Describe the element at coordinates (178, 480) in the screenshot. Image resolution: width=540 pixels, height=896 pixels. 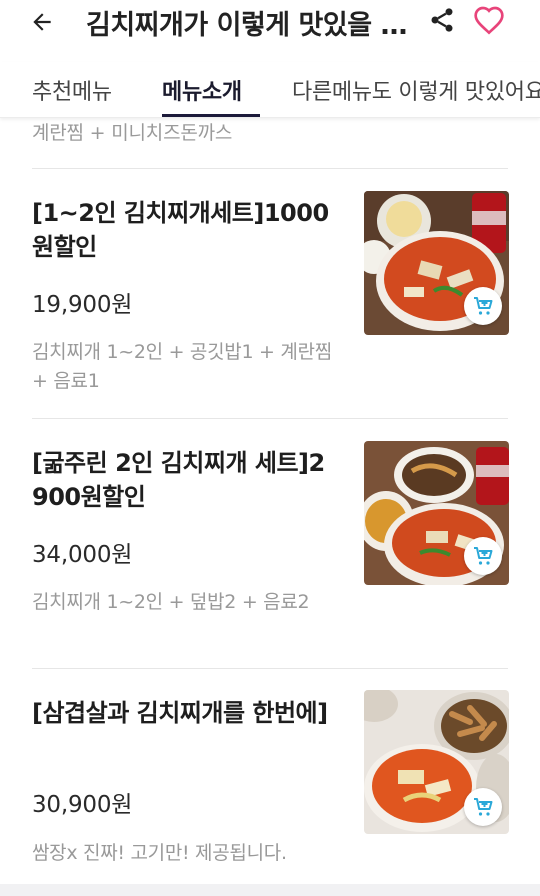
I see `menu-item-name: [굶주린 2인 김치찌개 세트]2900원할인` at that location.